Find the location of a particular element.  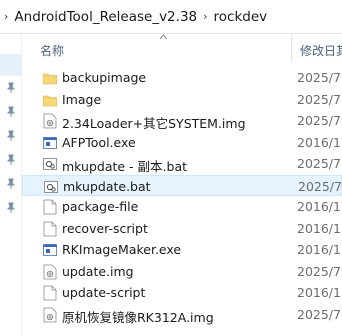

file-name: mkupdate - 副本.bat is located at coordinates (124, 165).